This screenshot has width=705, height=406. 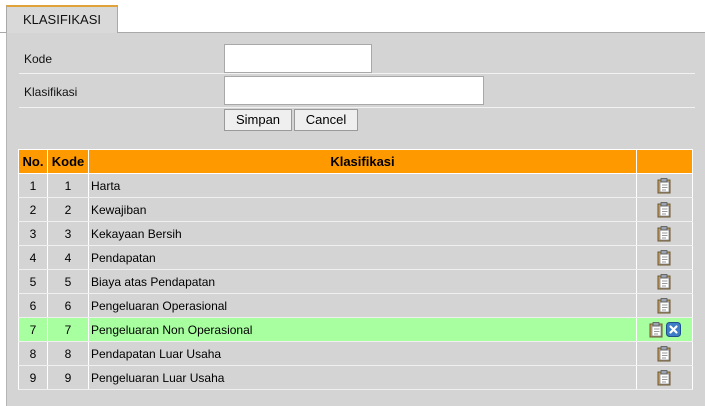 What do you see at coordinates (68, 305) in the screenshot?
I see `cell-kode: 6` at bounding box center [68, 305].